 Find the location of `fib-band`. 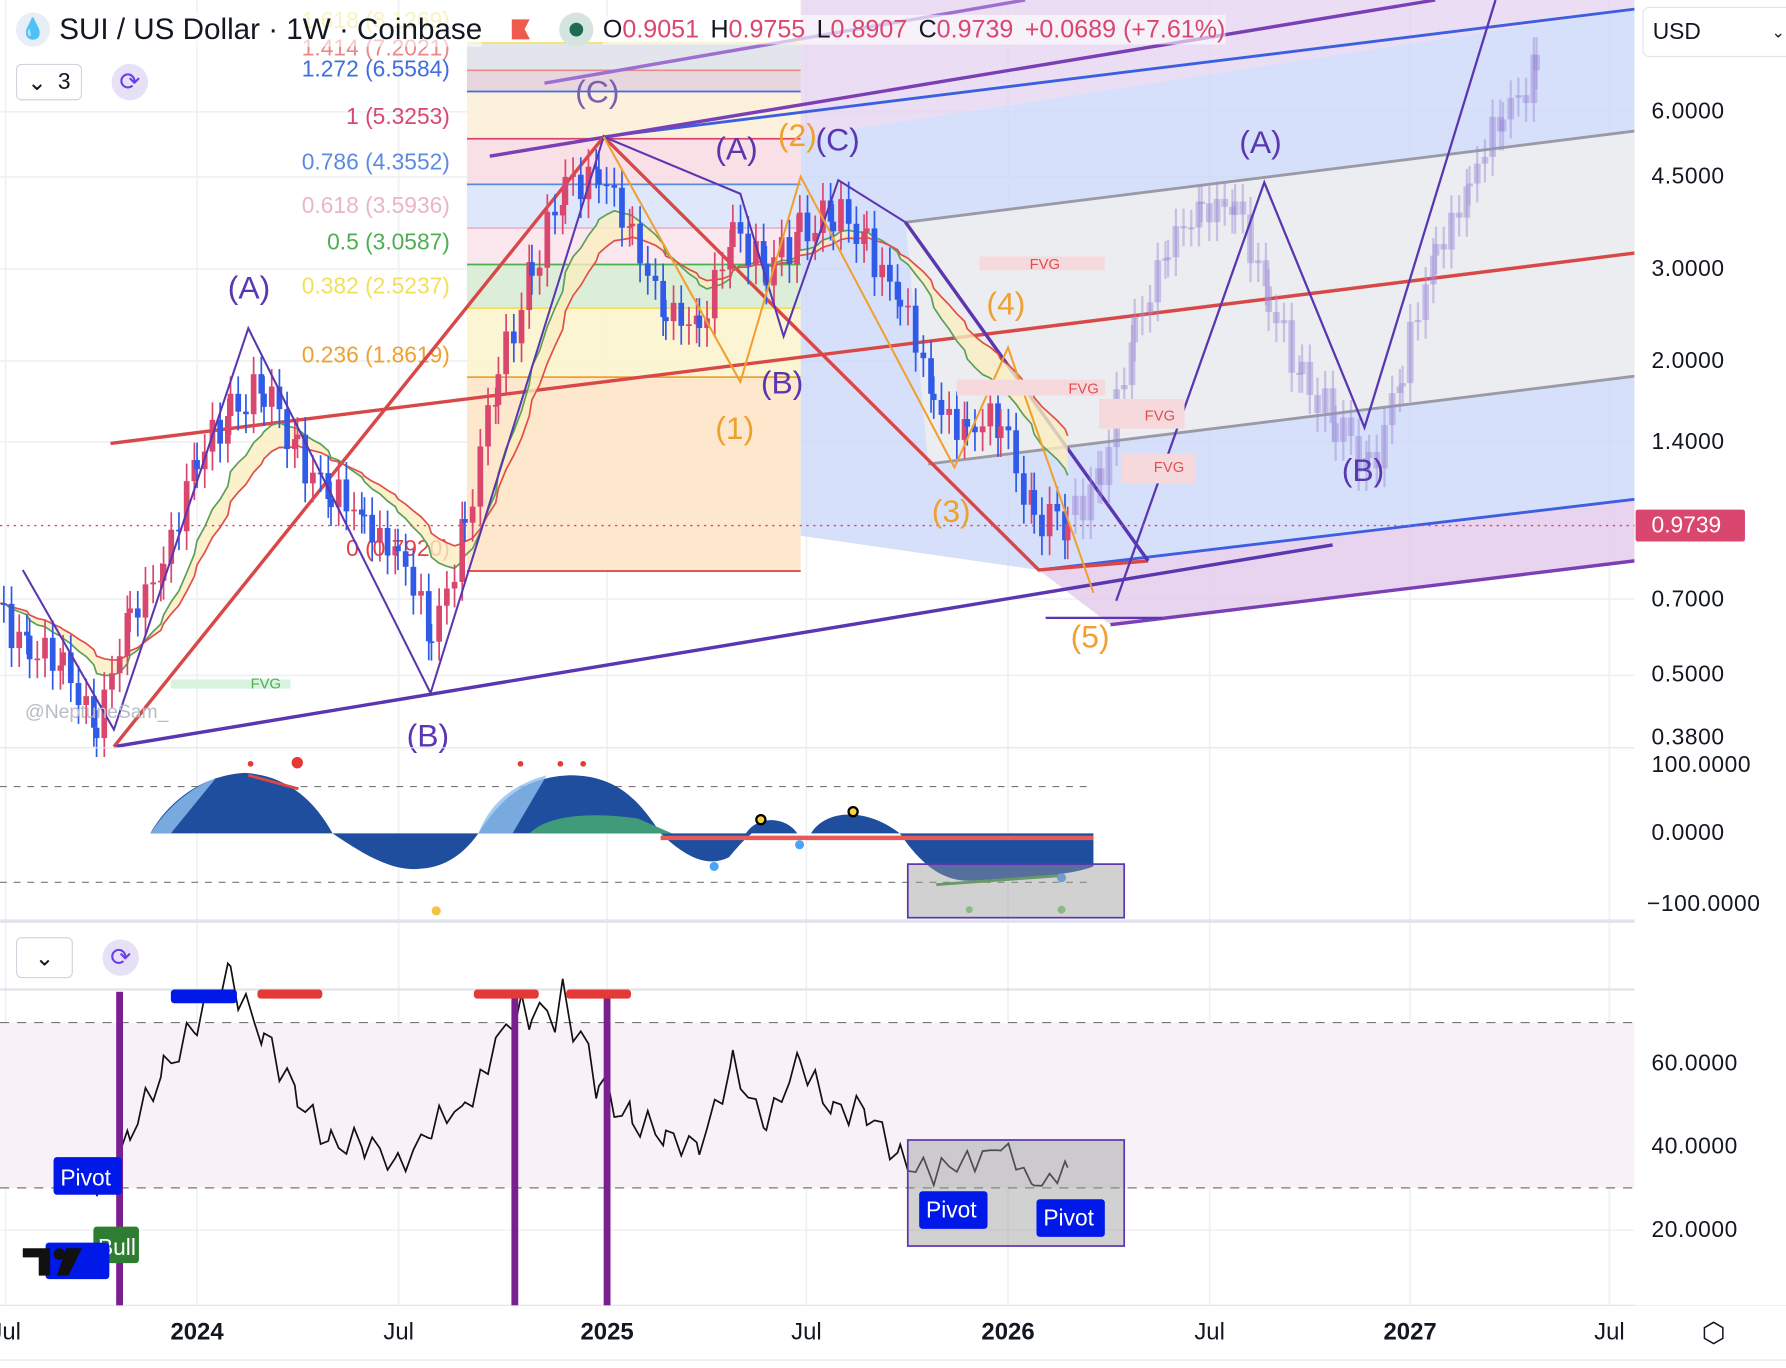

fib-band is located at coordinates (633, 286).